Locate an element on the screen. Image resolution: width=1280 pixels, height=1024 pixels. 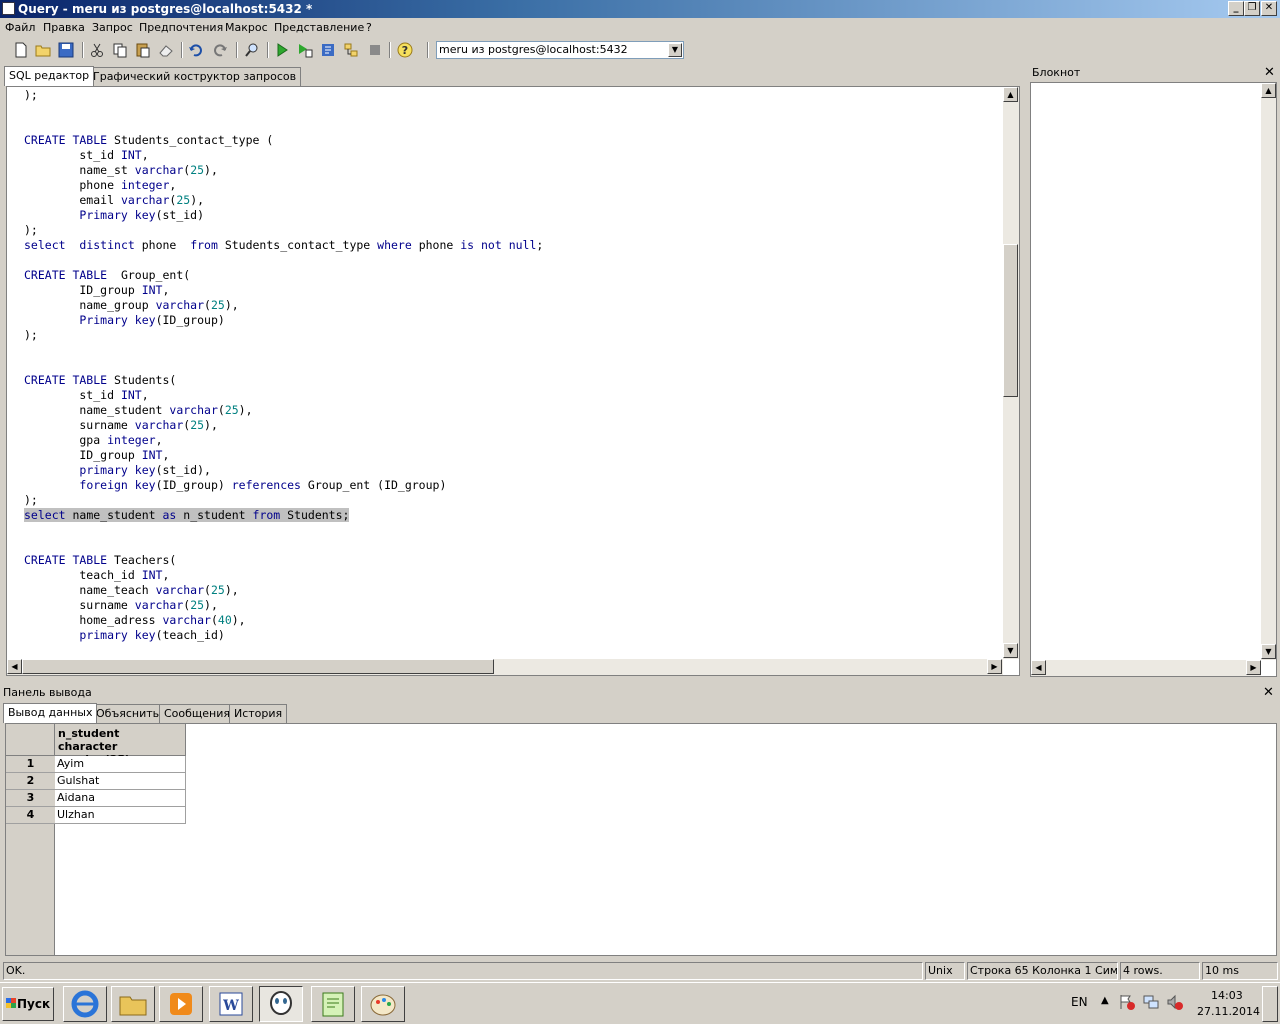
code-line: CREATE TABLE Group_ent( is located at coordinates (283, 275).